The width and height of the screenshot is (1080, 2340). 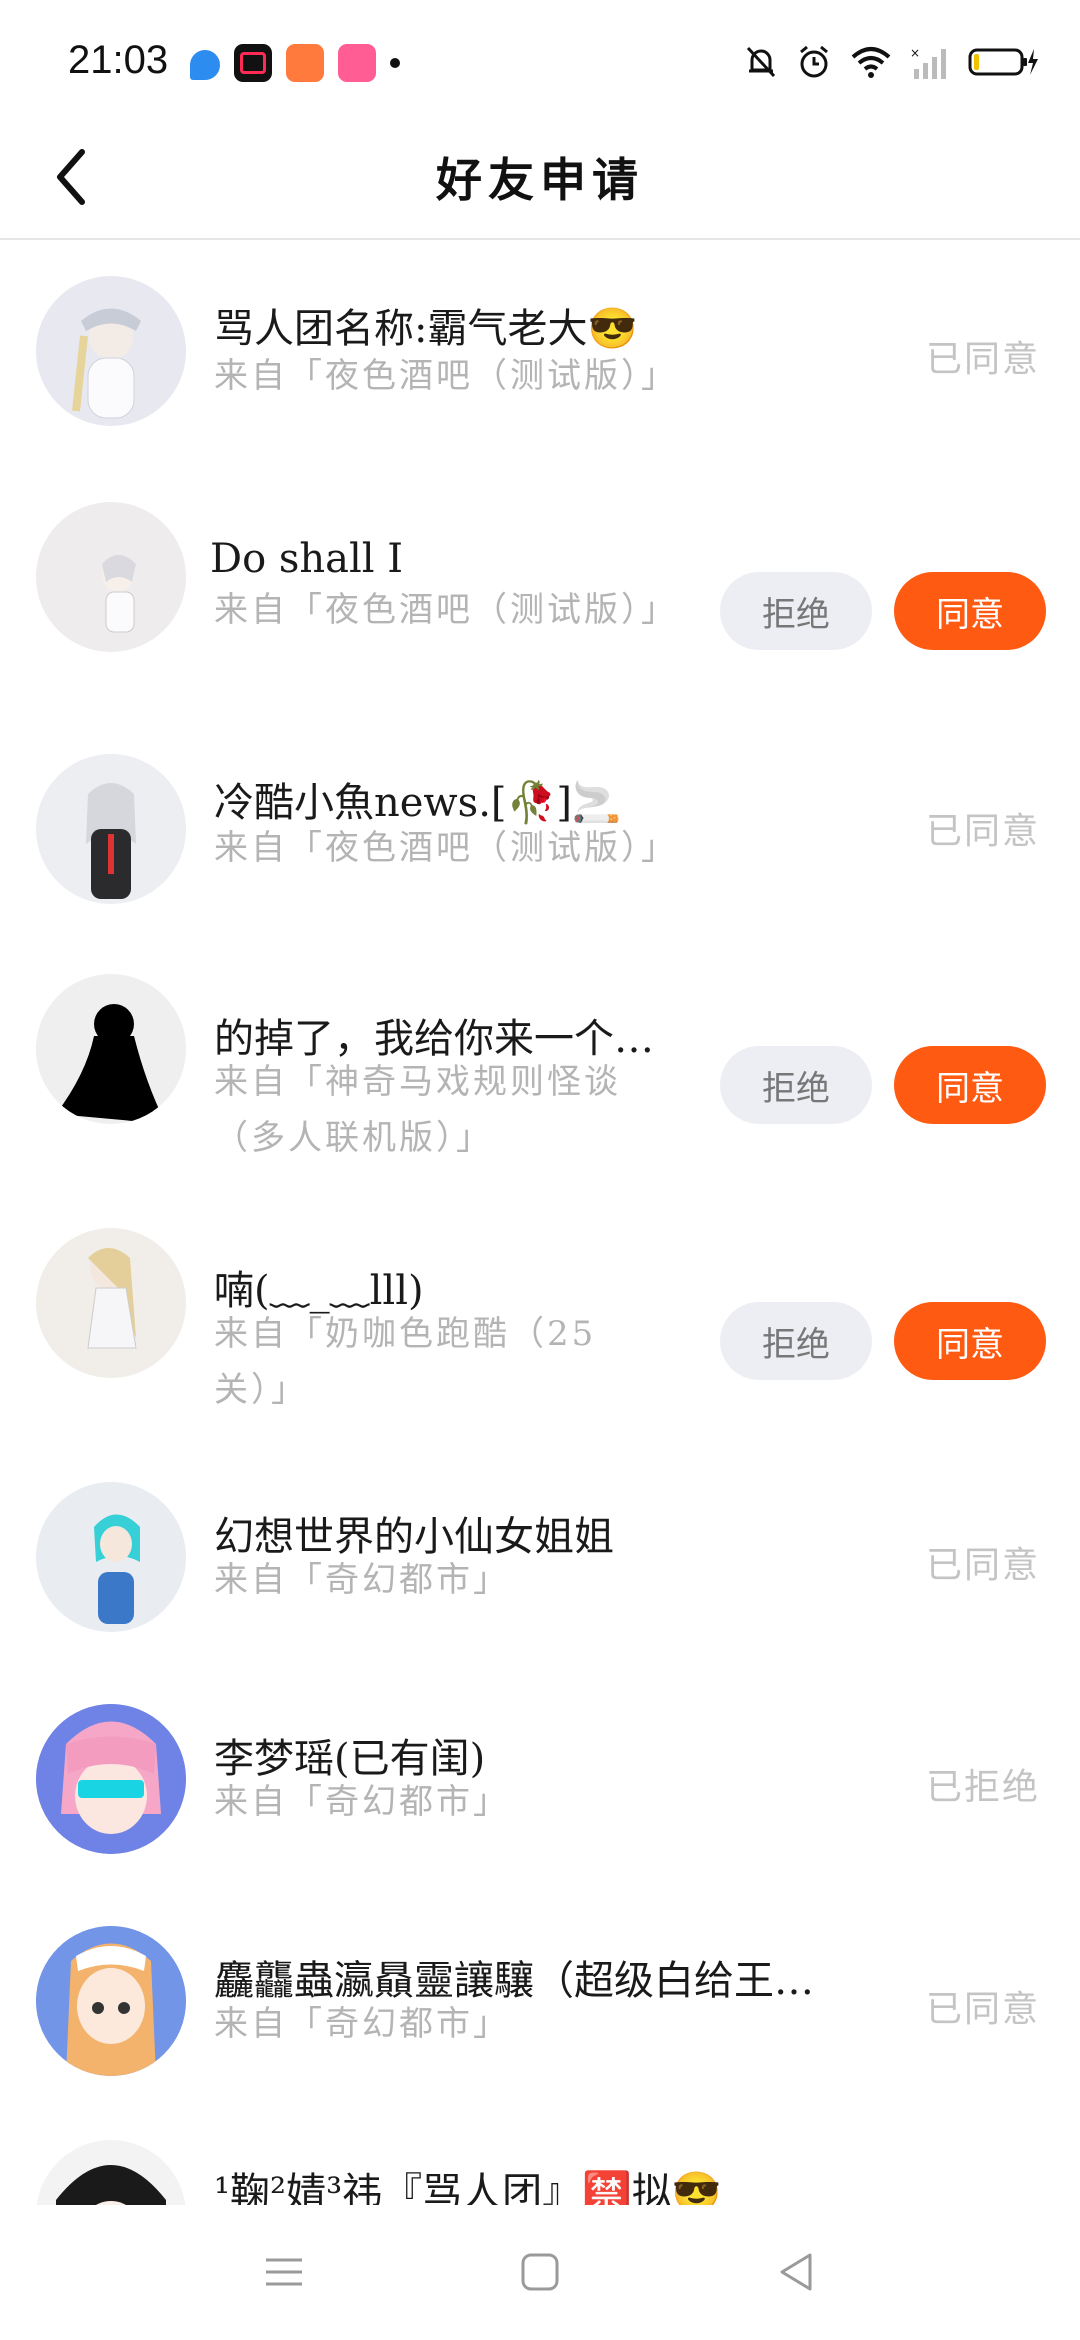 What do you see at coordinates (540, 60) in the screenshot?
I see `status-bar: 21:03 ×` at bounding box center [540, 60].